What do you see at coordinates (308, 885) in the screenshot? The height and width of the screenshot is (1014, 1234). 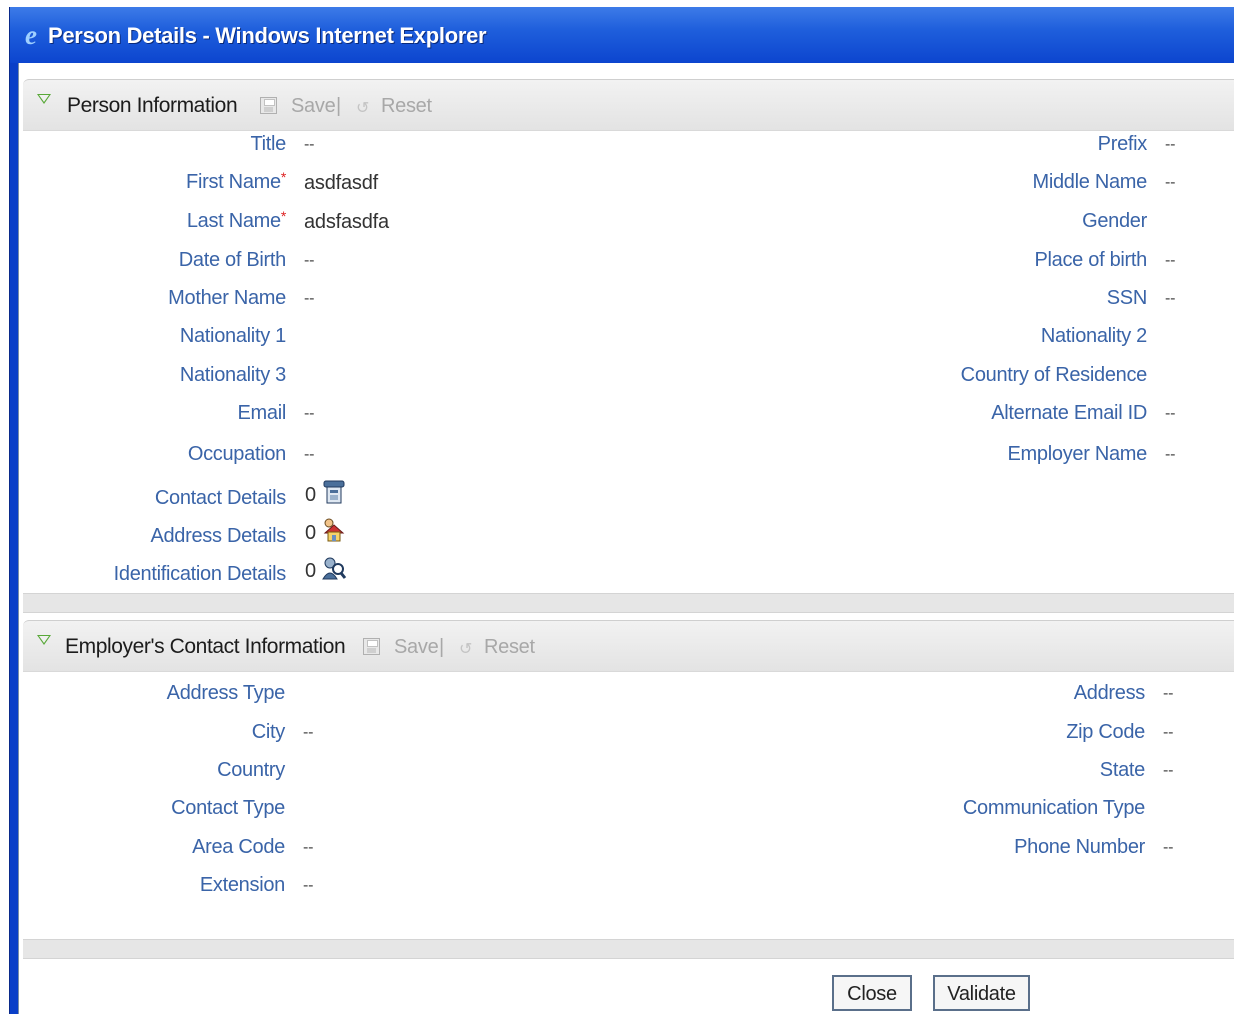 I see `field-value-extension: --` at bounding box center [308, 885].